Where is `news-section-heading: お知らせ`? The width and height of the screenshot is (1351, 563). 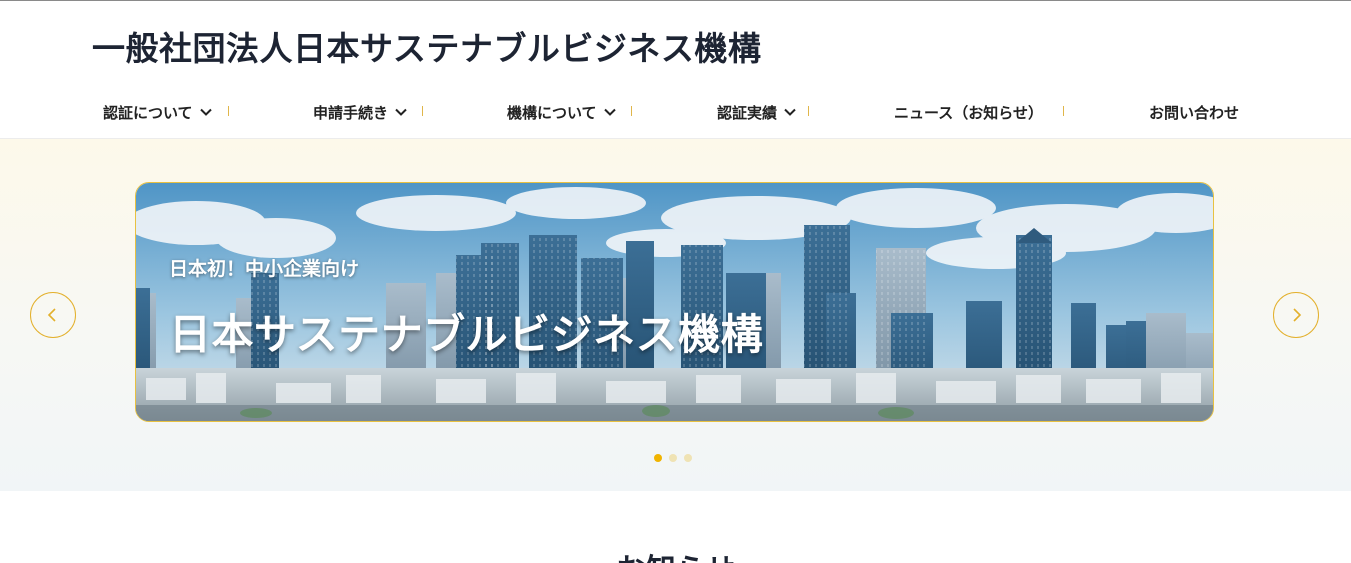 news-section-heading: お知らせ is located at coordinates (675, 554).